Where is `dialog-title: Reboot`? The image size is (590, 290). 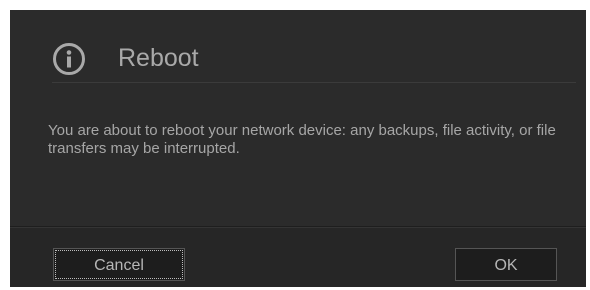
dialog-title: Reboot is located at coordinates (158, 58).